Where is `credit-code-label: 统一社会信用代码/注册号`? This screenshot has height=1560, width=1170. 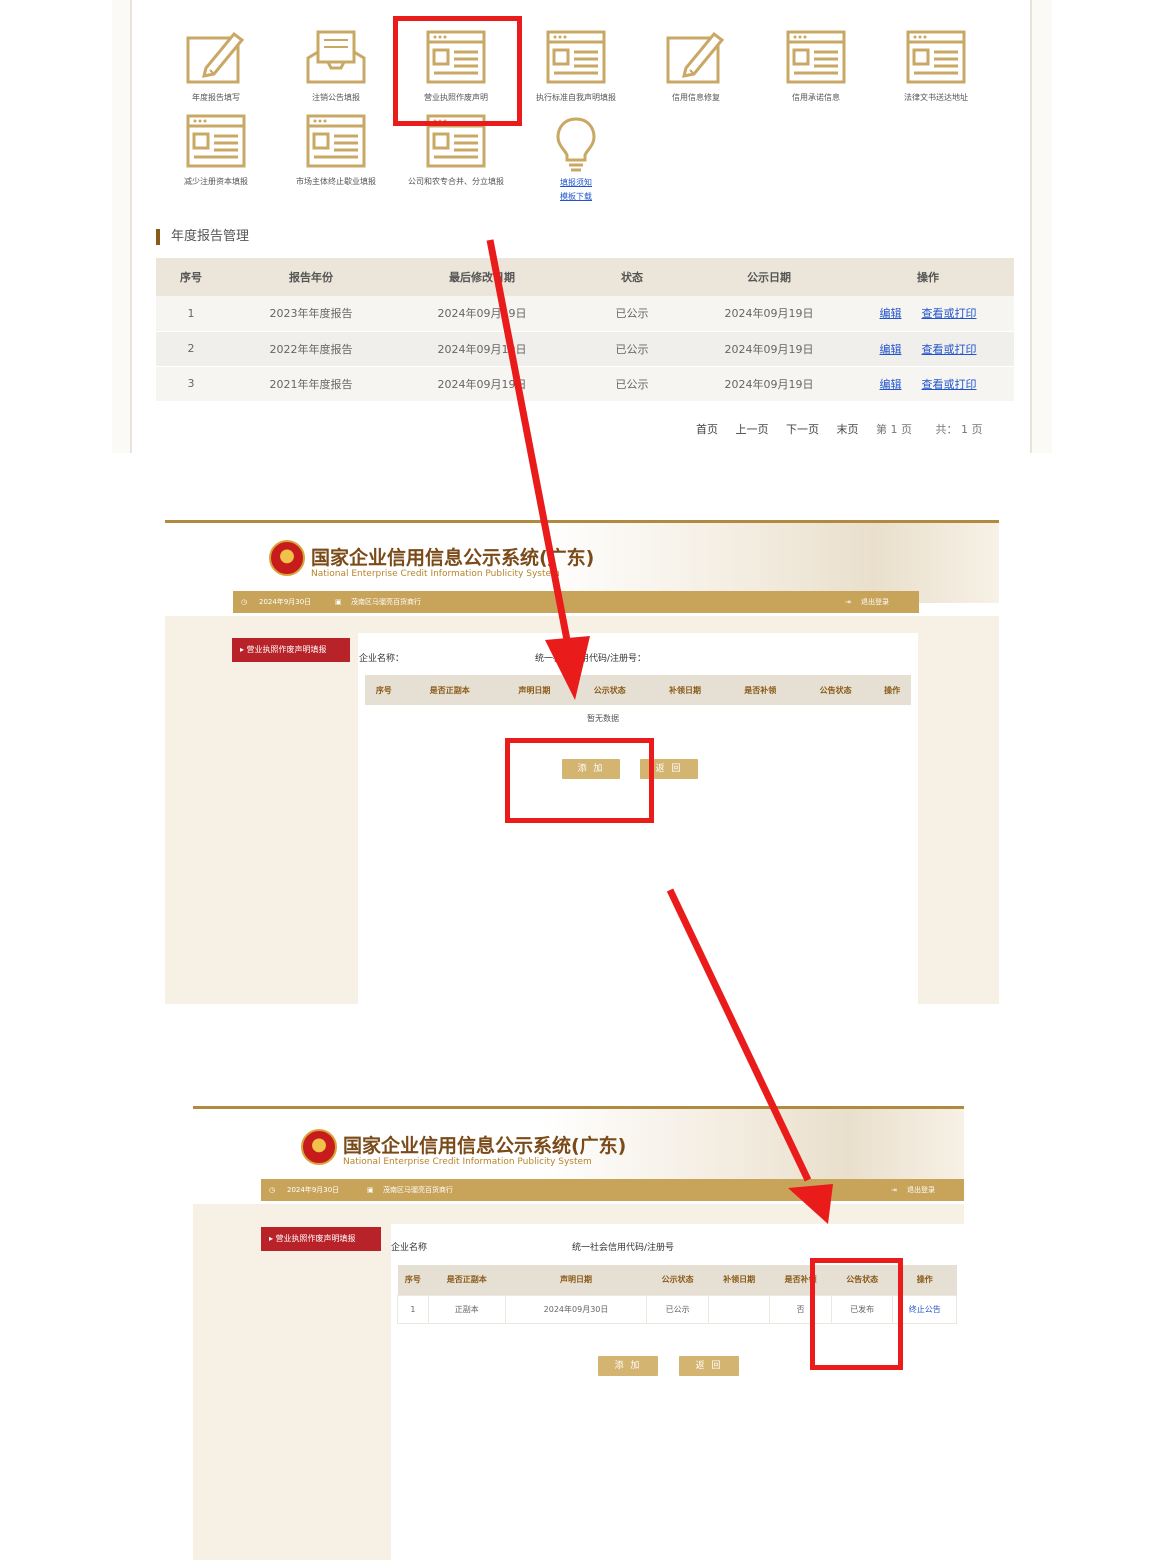
credit-code-label: 统一社会信用代码/注册号 is located at coordinates (623, 1248).